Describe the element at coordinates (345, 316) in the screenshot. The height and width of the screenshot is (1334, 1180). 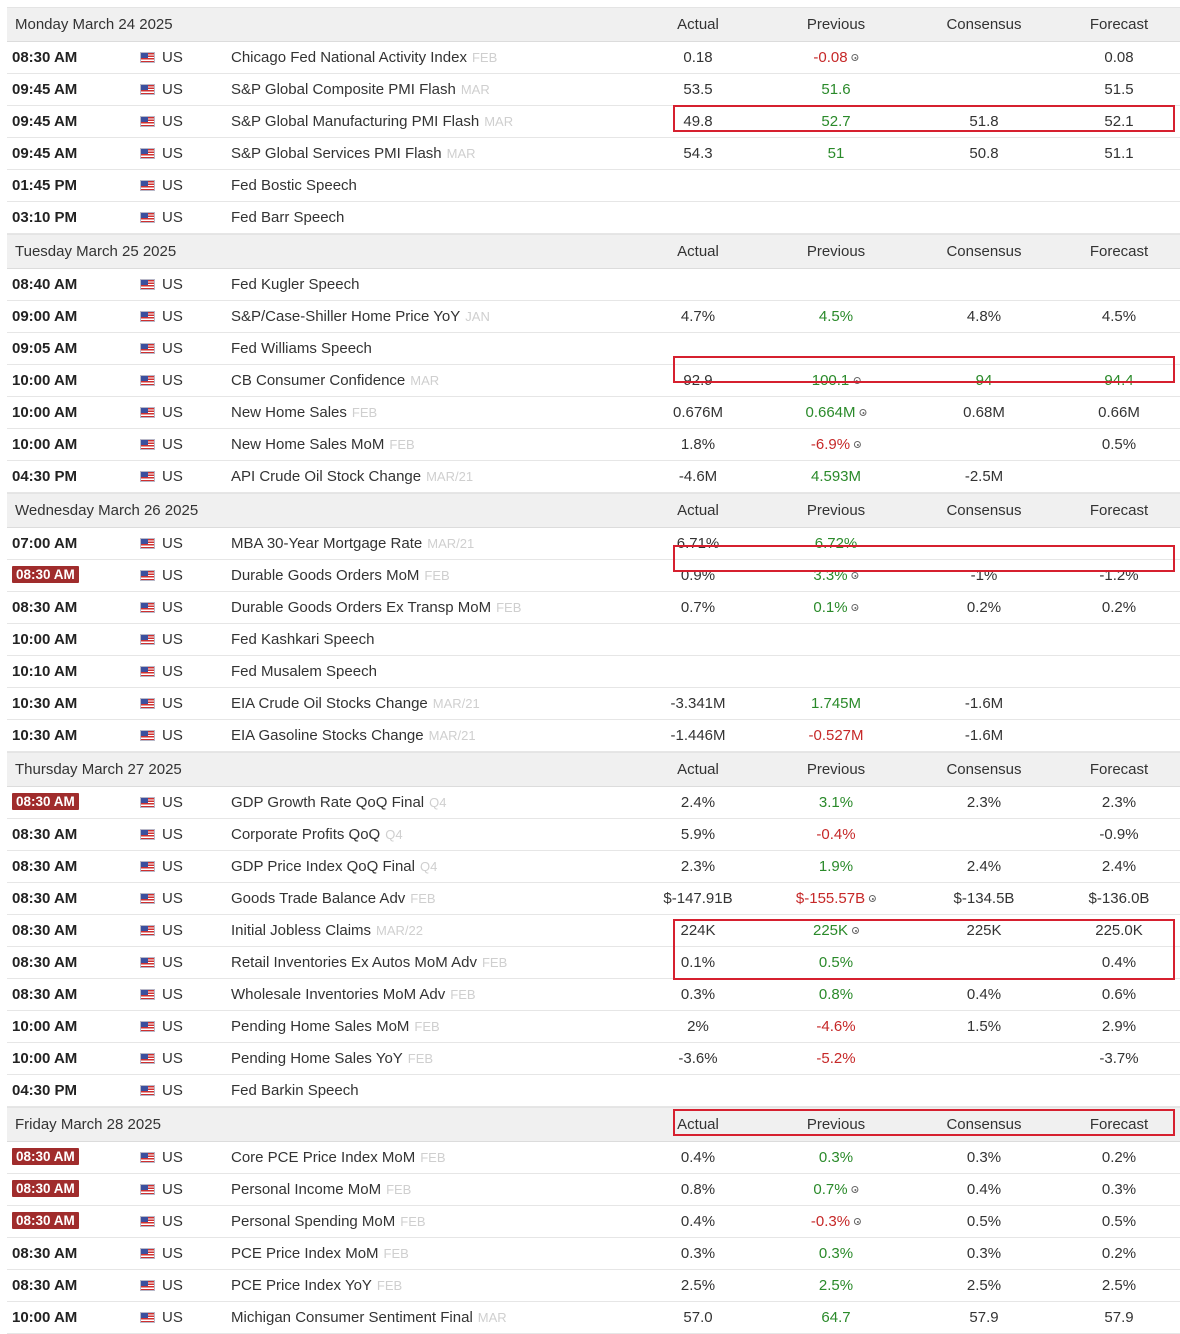
I see `event-name-text: S&P/Case-Shiller Home Price YoY` at that location.